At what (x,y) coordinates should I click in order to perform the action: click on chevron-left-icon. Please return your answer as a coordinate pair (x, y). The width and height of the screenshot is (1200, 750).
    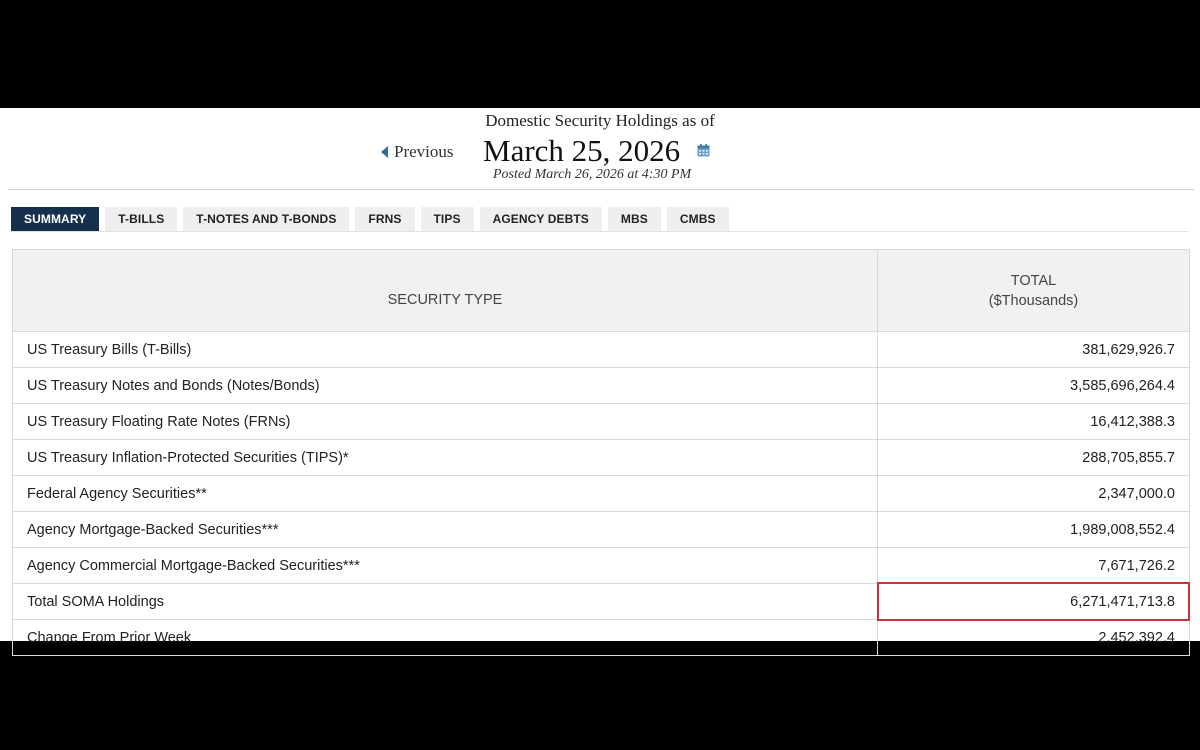
    Looking at the image, I should click on (384, 152).